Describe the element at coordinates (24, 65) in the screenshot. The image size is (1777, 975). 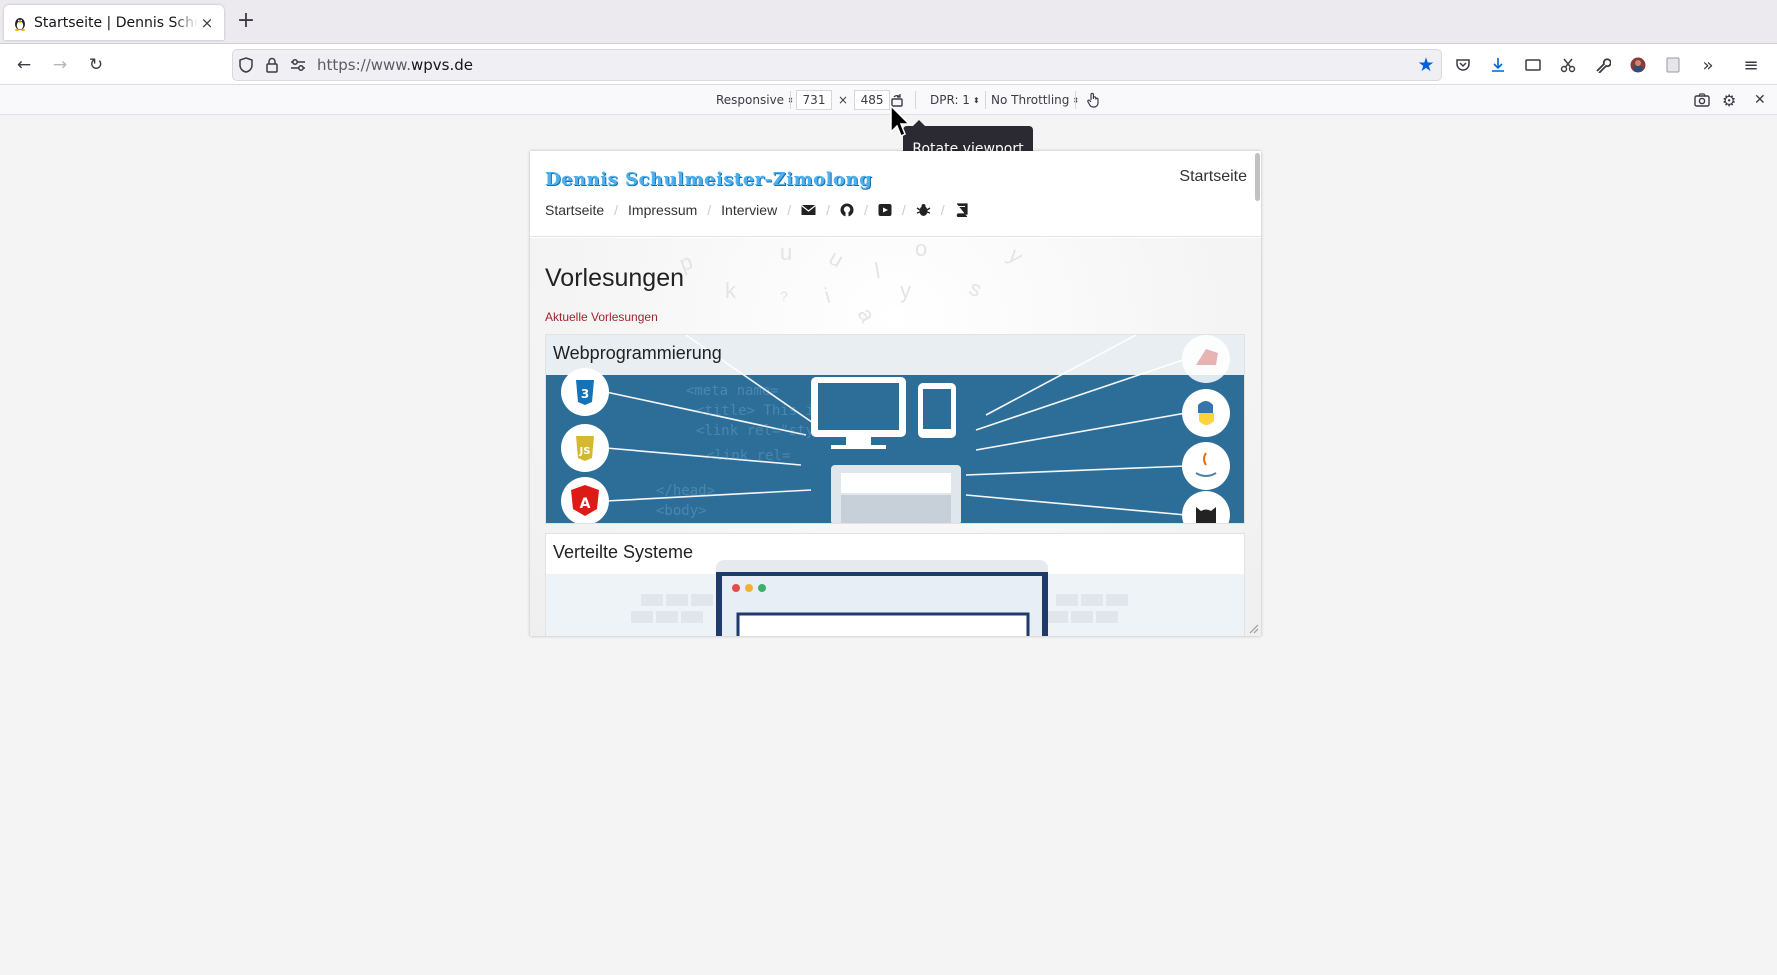
I see `back-button: ←` at that location.